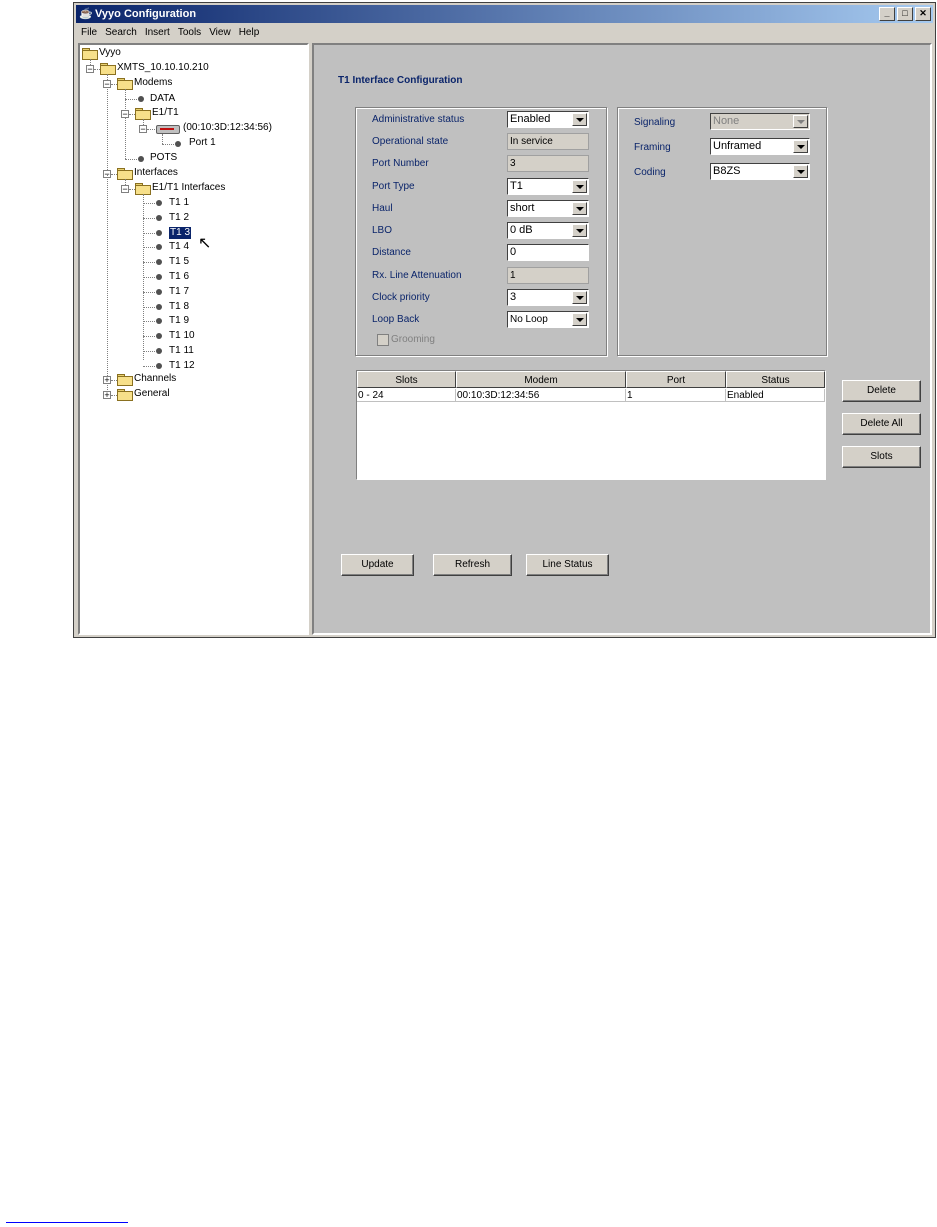 The image size is (937, 1227). What do you see at coordinates (676, 379) in the screenshot?
I see `column-header-port: Port` at bounding box center [676, 379].